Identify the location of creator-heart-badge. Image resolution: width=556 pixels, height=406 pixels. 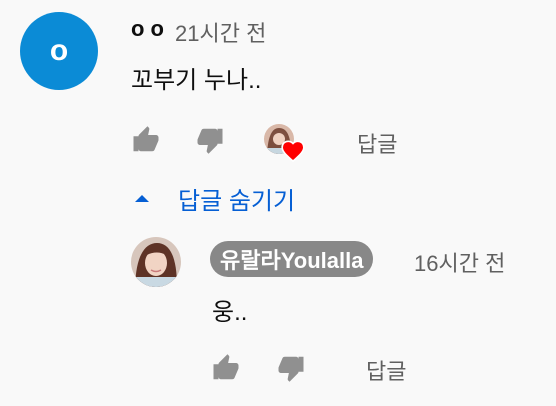
(286, 146).